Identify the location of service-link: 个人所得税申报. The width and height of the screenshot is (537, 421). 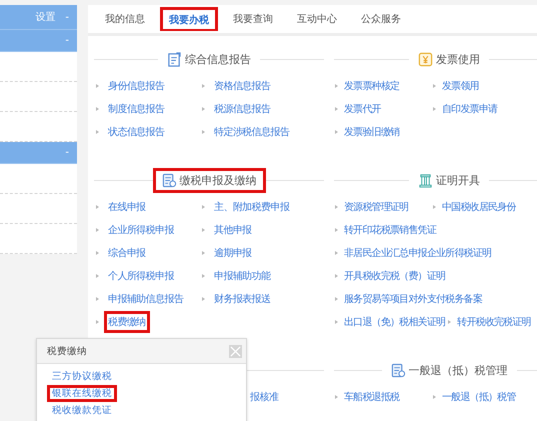
(141, 275).